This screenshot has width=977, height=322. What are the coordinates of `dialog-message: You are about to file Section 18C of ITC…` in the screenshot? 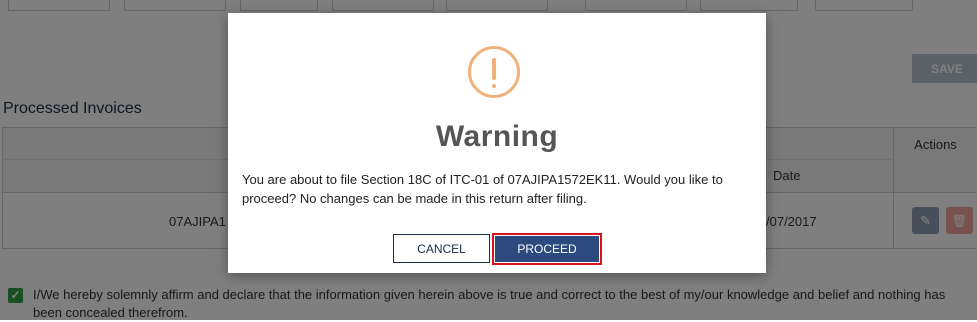 It's located at (482, 189).